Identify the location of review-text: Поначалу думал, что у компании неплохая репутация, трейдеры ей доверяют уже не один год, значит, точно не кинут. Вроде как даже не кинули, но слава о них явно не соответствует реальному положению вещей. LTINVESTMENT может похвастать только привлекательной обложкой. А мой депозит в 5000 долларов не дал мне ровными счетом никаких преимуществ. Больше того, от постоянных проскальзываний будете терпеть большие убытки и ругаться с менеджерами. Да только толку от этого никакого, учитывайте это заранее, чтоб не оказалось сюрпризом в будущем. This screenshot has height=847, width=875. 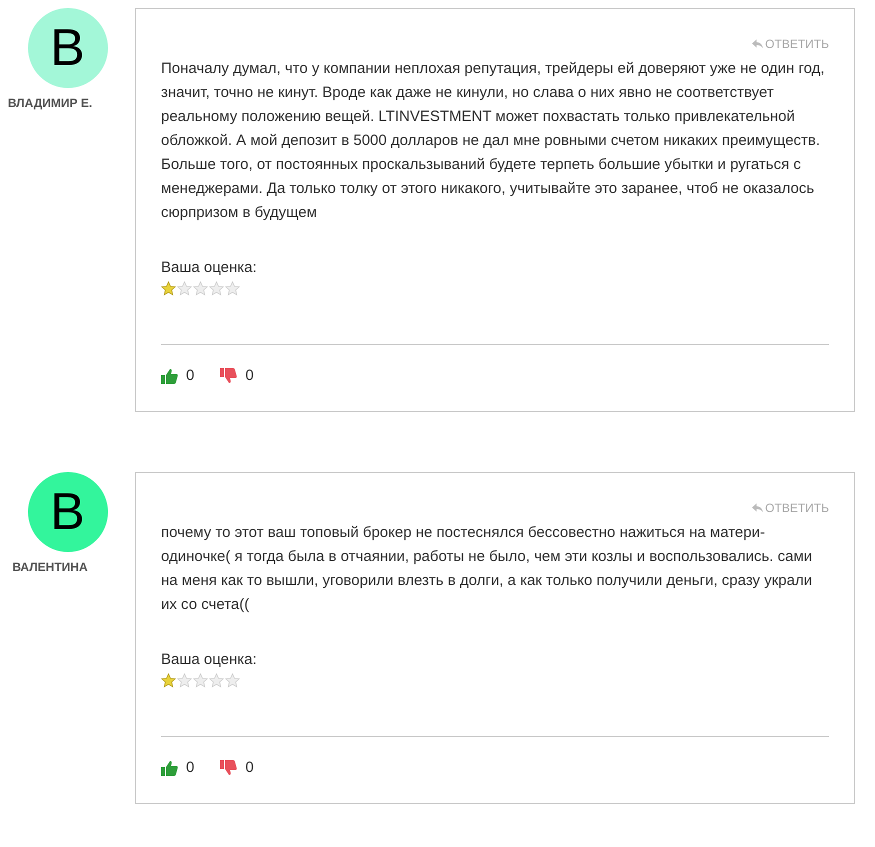
(493, 141).